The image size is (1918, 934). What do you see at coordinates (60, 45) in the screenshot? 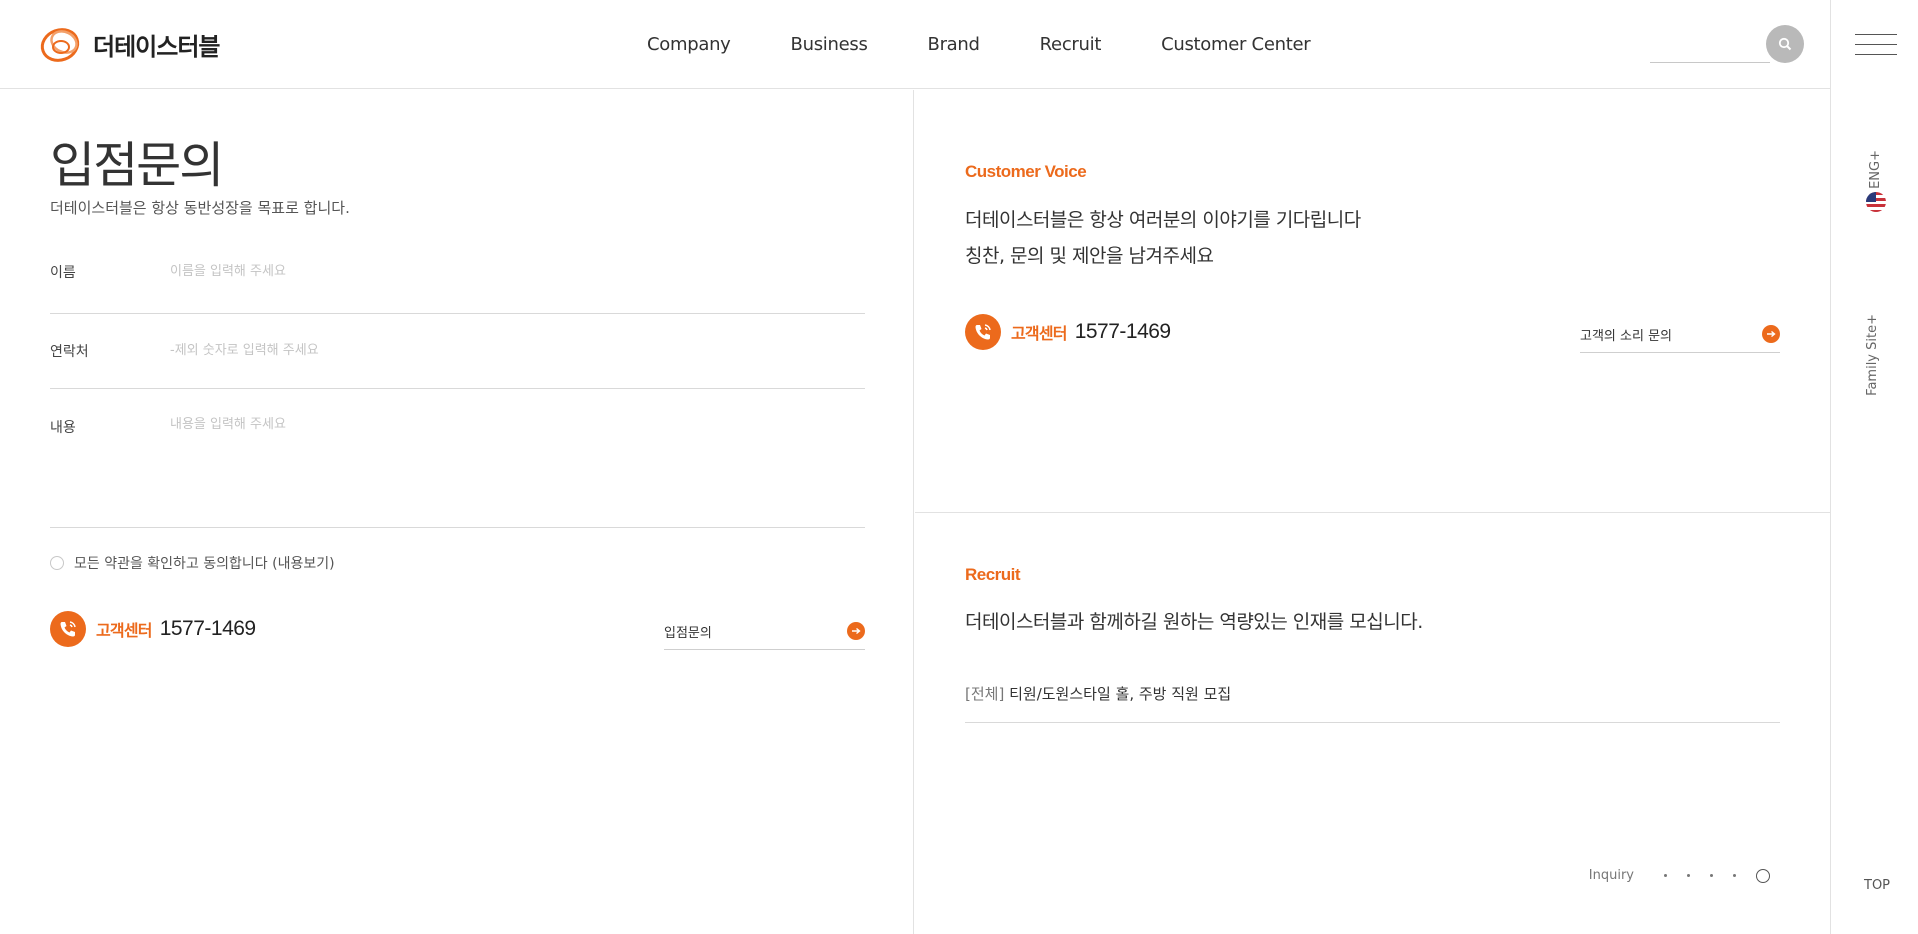
I see `logo-mark-icon` at bounding box center [60, 45].